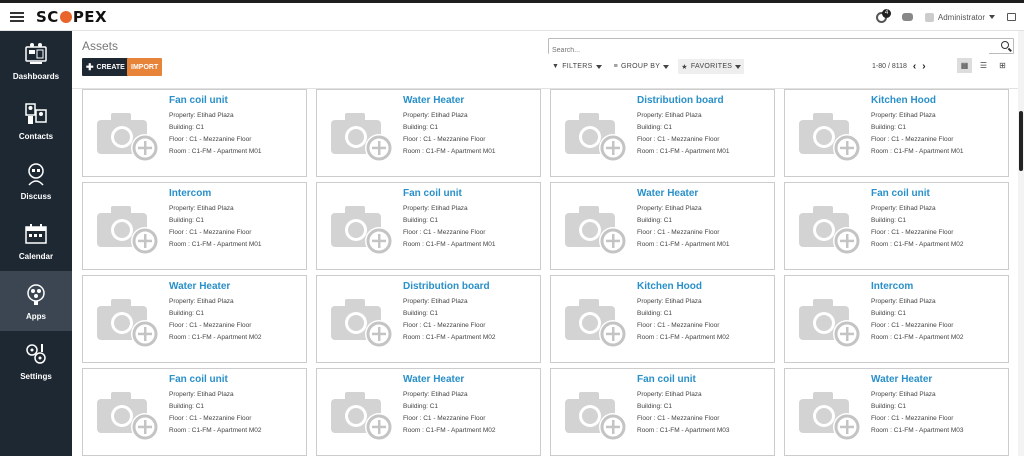 The width and height of the screenshot is (1024, 456). What do you see at coordinates (642, 66) in the screenshot?
I see `group-by-button: ≡ GROUP BY` at bounding box center [642, 66].